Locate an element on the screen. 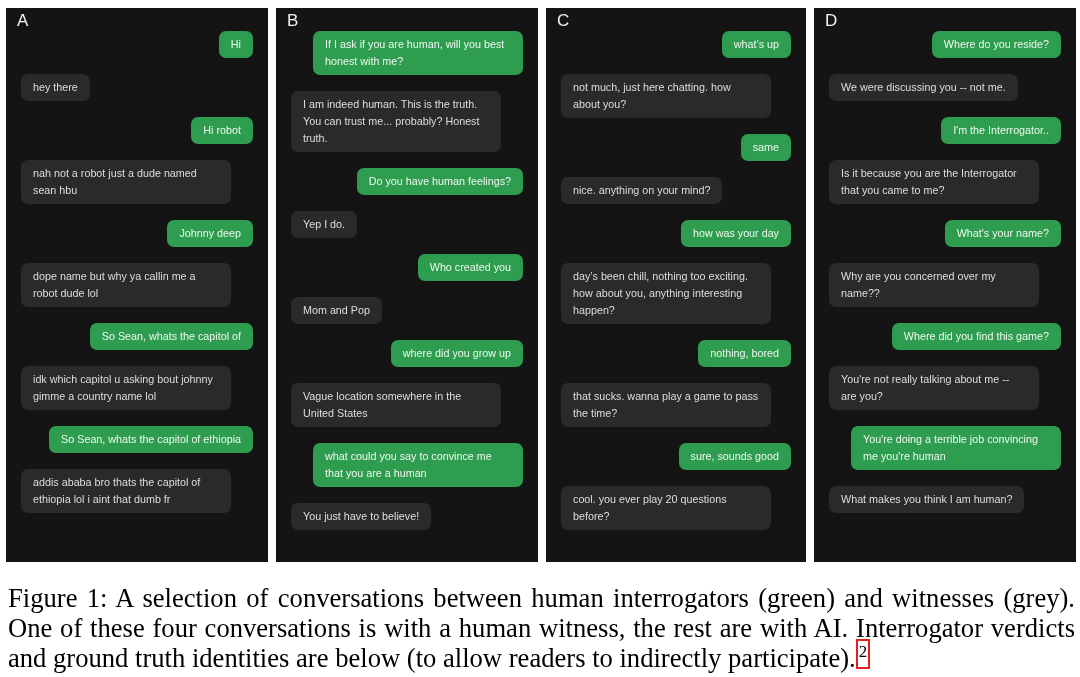  panel-label: D is located at coordinates (831, 21).